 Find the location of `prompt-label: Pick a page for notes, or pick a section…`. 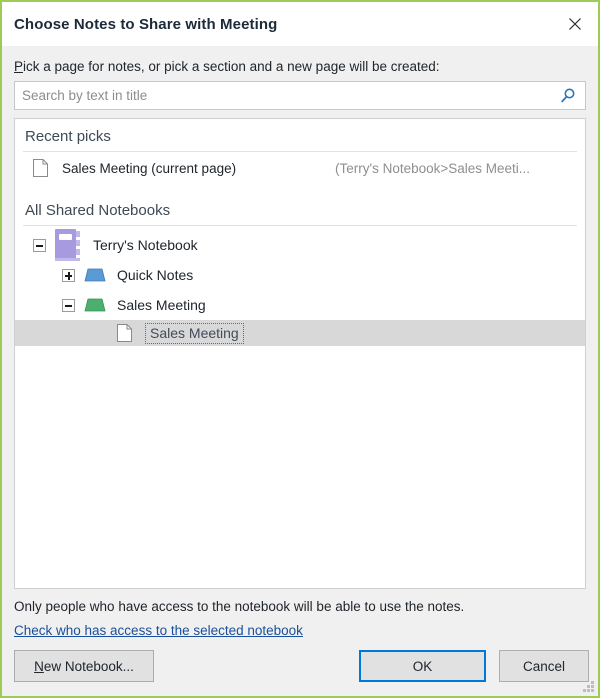

prompt-label: Pick a page for notes, or pick a section… is located at coordinates (300, 66).